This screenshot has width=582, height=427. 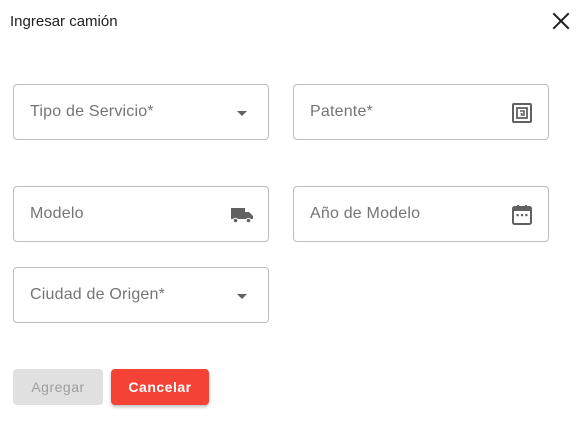 What do you see at coordinates (98, 294) in the screenshot?
I see `ciudad-origen-label: Ciudad de Origen*` at bounding box center [98, 294].